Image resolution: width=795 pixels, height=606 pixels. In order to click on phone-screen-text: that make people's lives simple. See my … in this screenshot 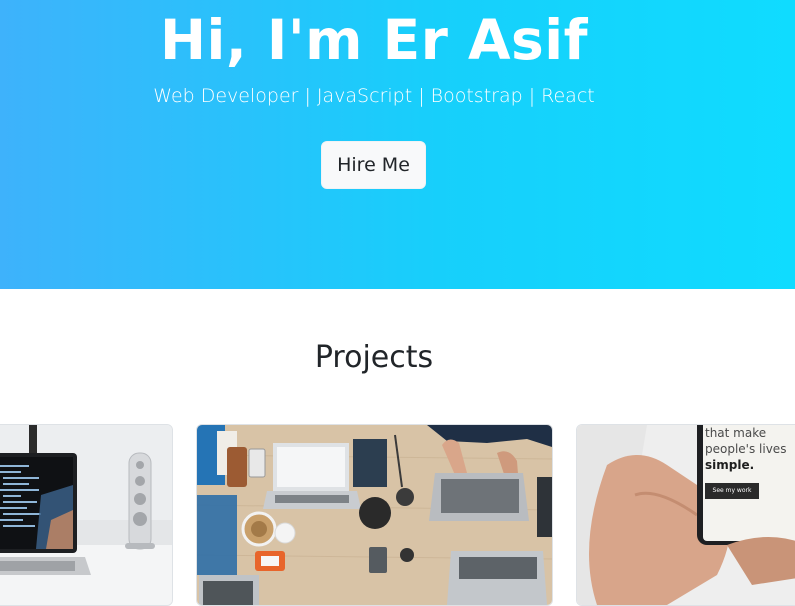, I will do `click(750, 462)`.